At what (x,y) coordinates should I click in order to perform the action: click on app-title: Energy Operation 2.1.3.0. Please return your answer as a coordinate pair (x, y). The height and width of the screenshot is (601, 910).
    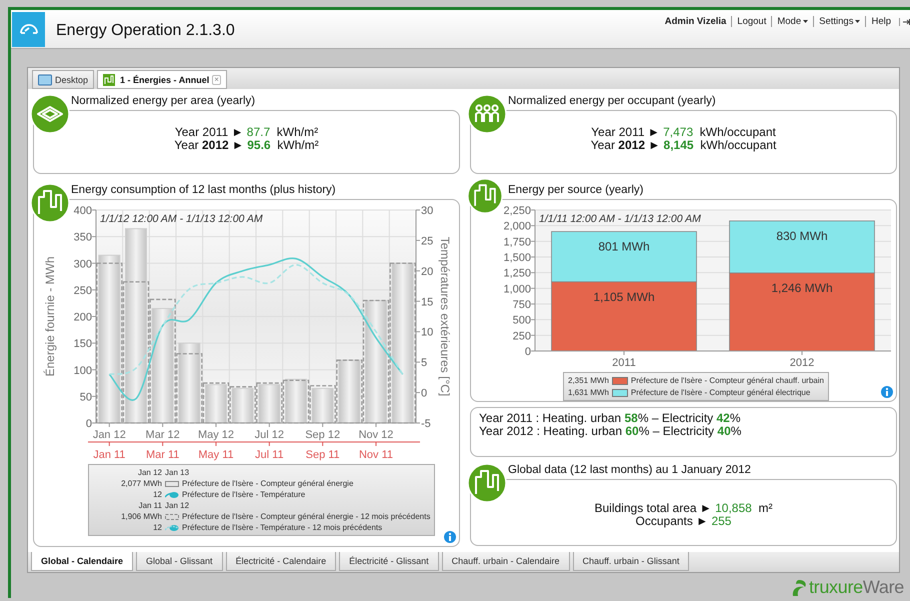
    Looking at the image, I should click on (146, 31).